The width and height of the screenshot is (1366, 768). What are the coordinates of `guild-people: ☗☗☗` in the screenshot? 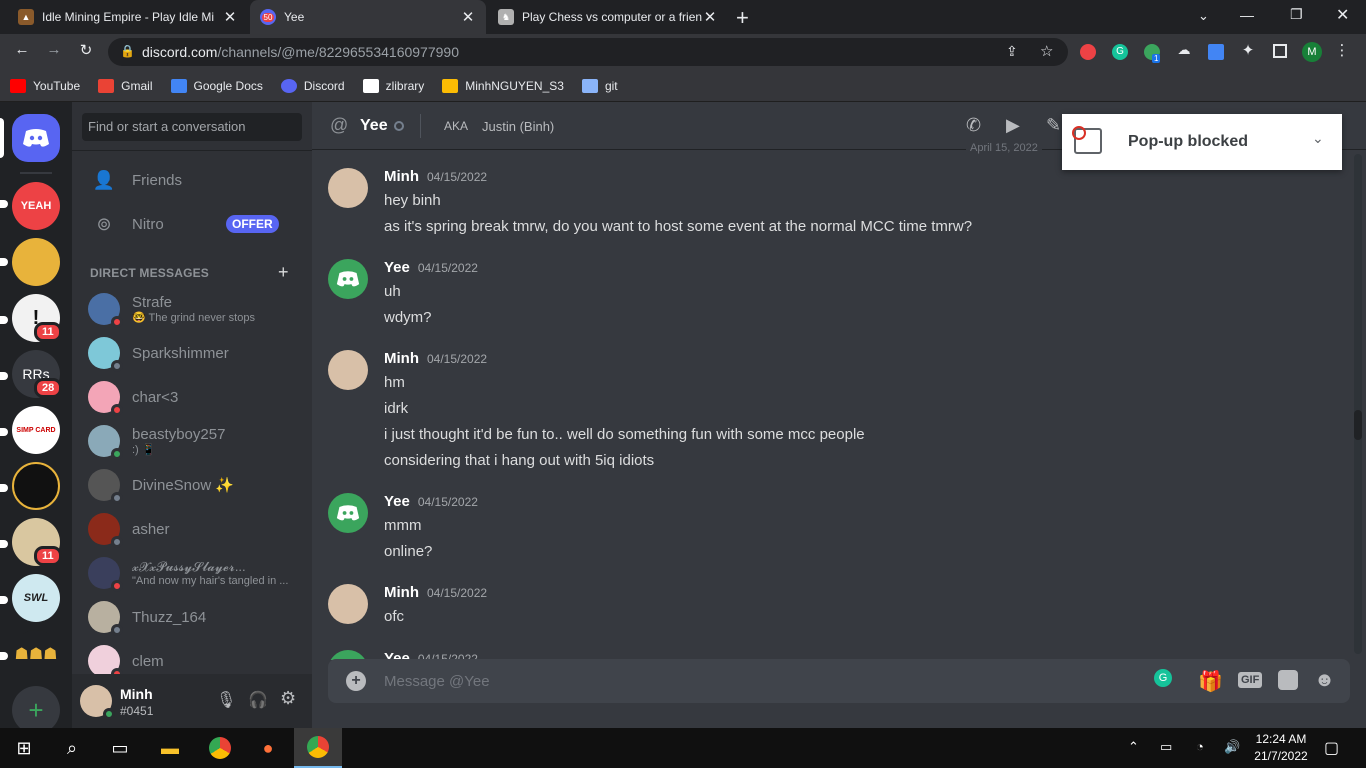 It's located at (36, 654).